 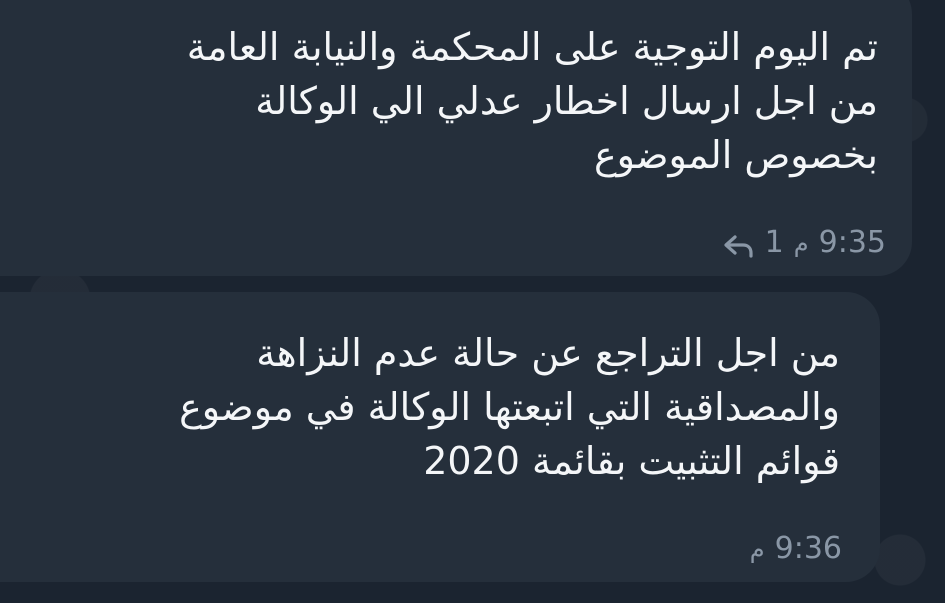 What do you see at coordinates (566, 101) in the screenshot?
I see `message-line: من اجل ارسال اخطار عدلي الي الوكالة` at bounding box center [566, 101].